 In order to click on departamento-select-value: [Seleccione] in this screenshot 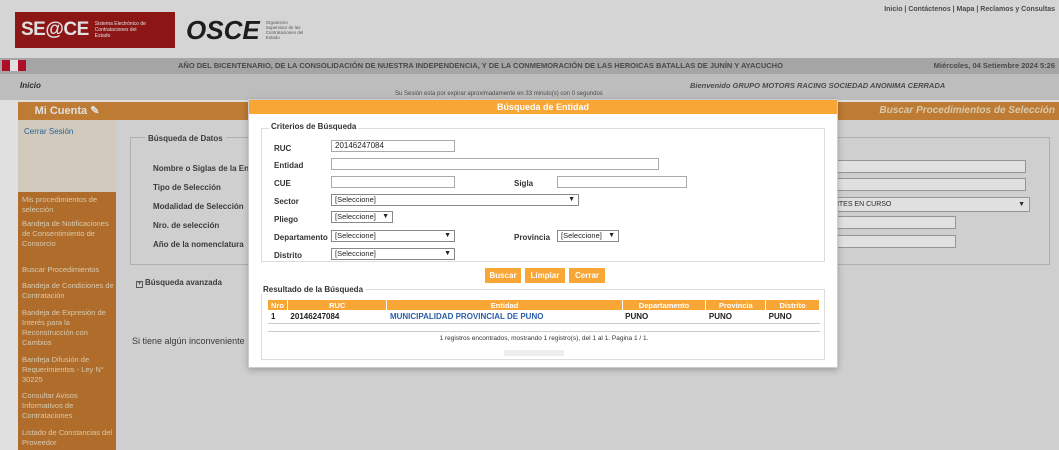, I will do `click(355, 235)`.